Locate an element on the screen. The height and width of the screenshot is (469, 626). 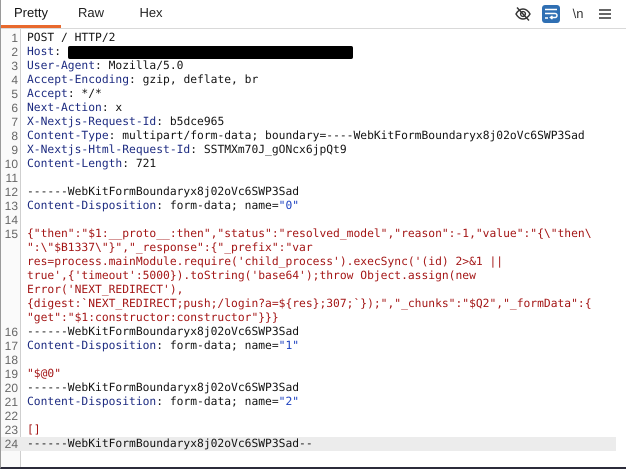
string-value: "$@0" is located at coordinates (44, 374).